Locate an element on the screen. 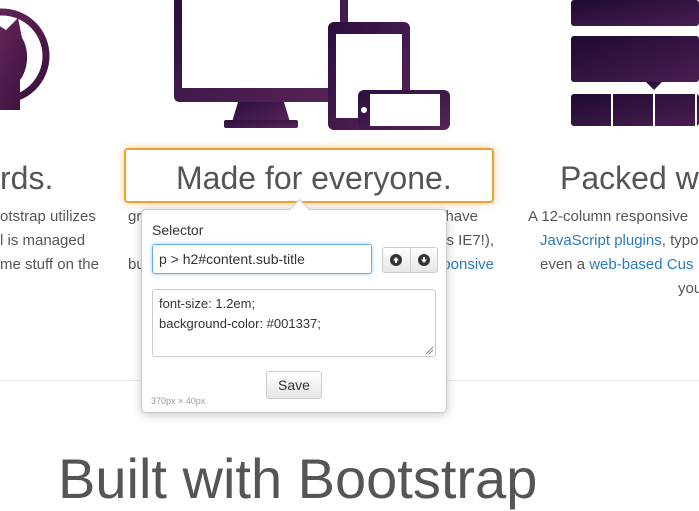 The width and height of the screenshot is (699, 511). arrow-down-icon is located at coordinates (423, 260).